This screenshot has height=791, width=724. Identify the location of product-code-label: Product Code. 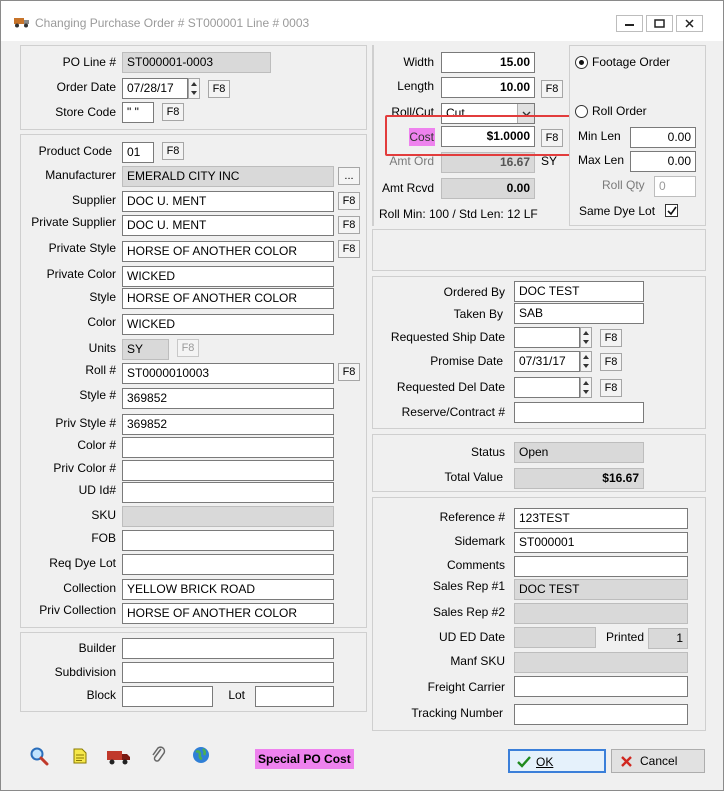
(75, 151).